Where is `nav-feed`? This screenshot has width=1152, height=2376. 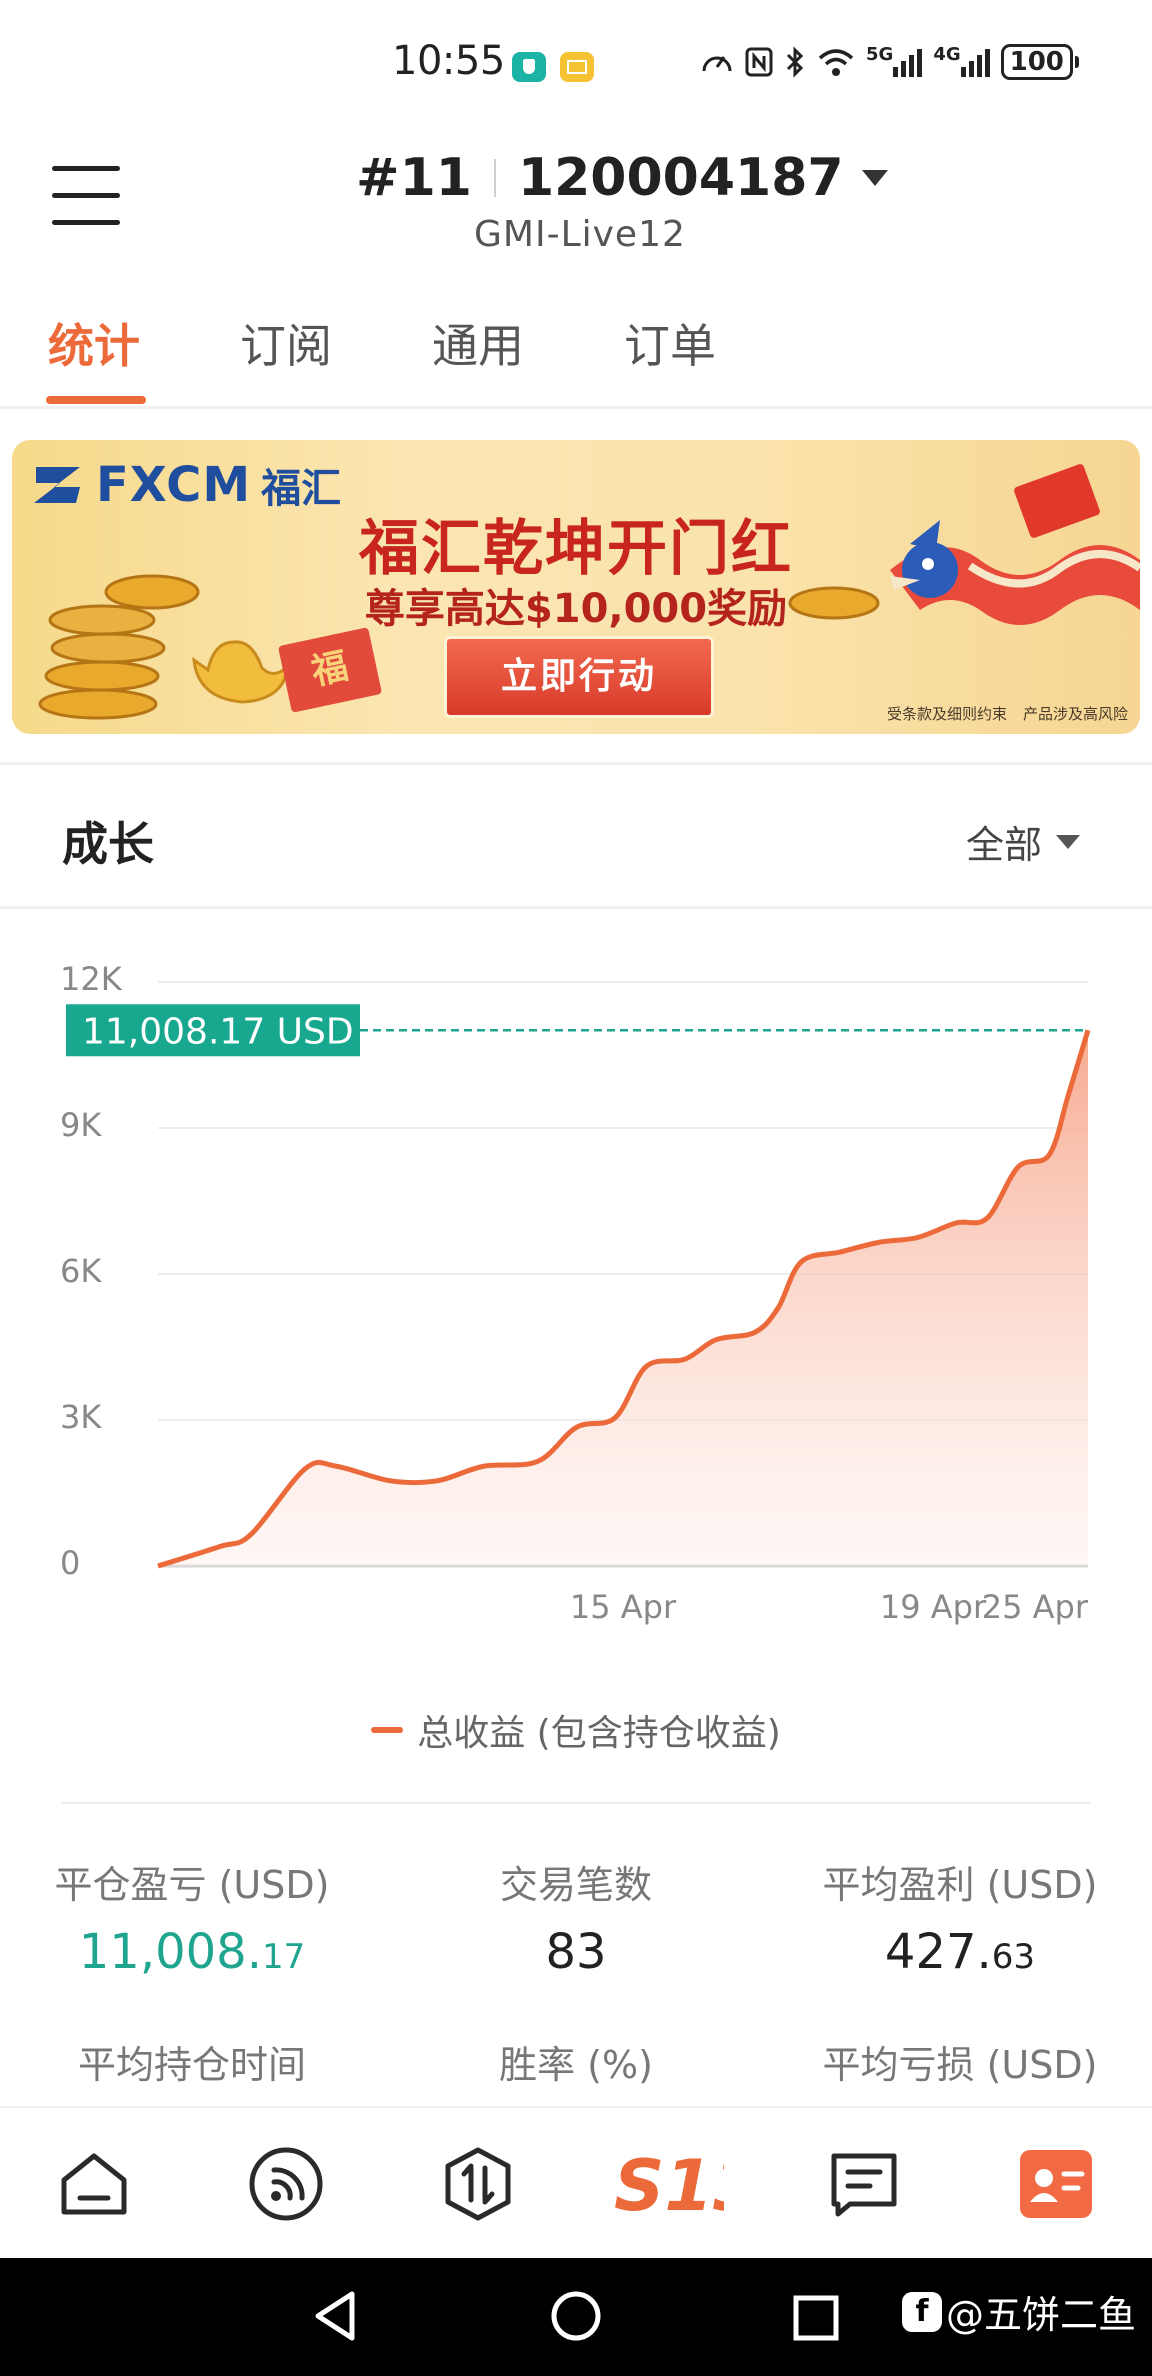
nav-feed is located at coordinates (286, 2184).